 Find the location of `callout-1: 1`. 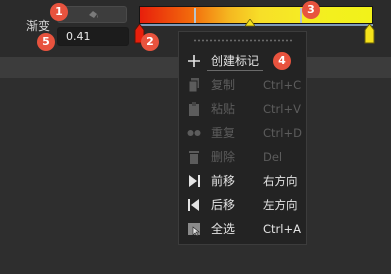

callout-1: 1 is located at coordinates (59, 12).